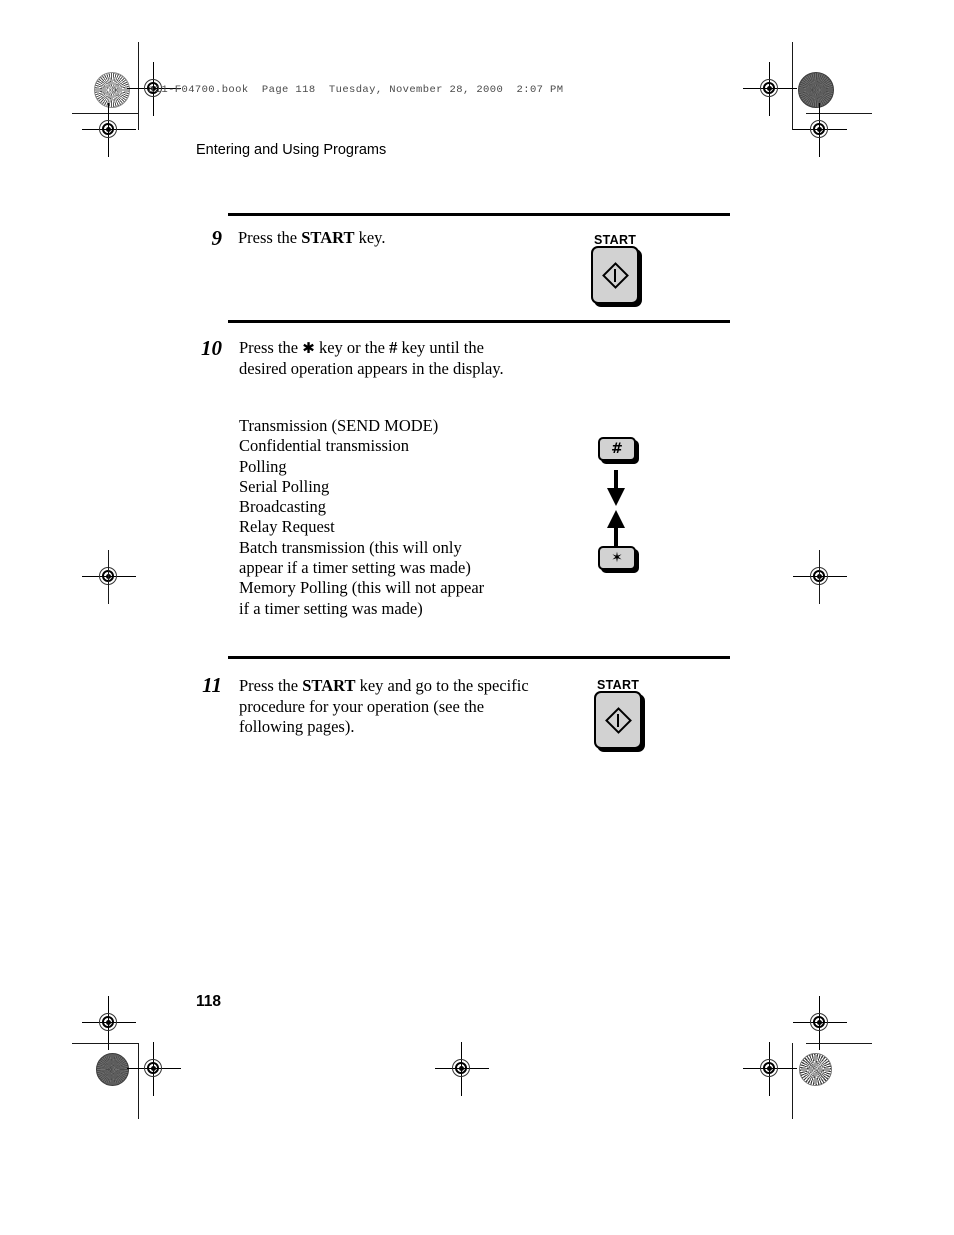  Describe the element at coordinates (770, 1069) in the screenshot. I see `registration-target-bottom-right` at that location.